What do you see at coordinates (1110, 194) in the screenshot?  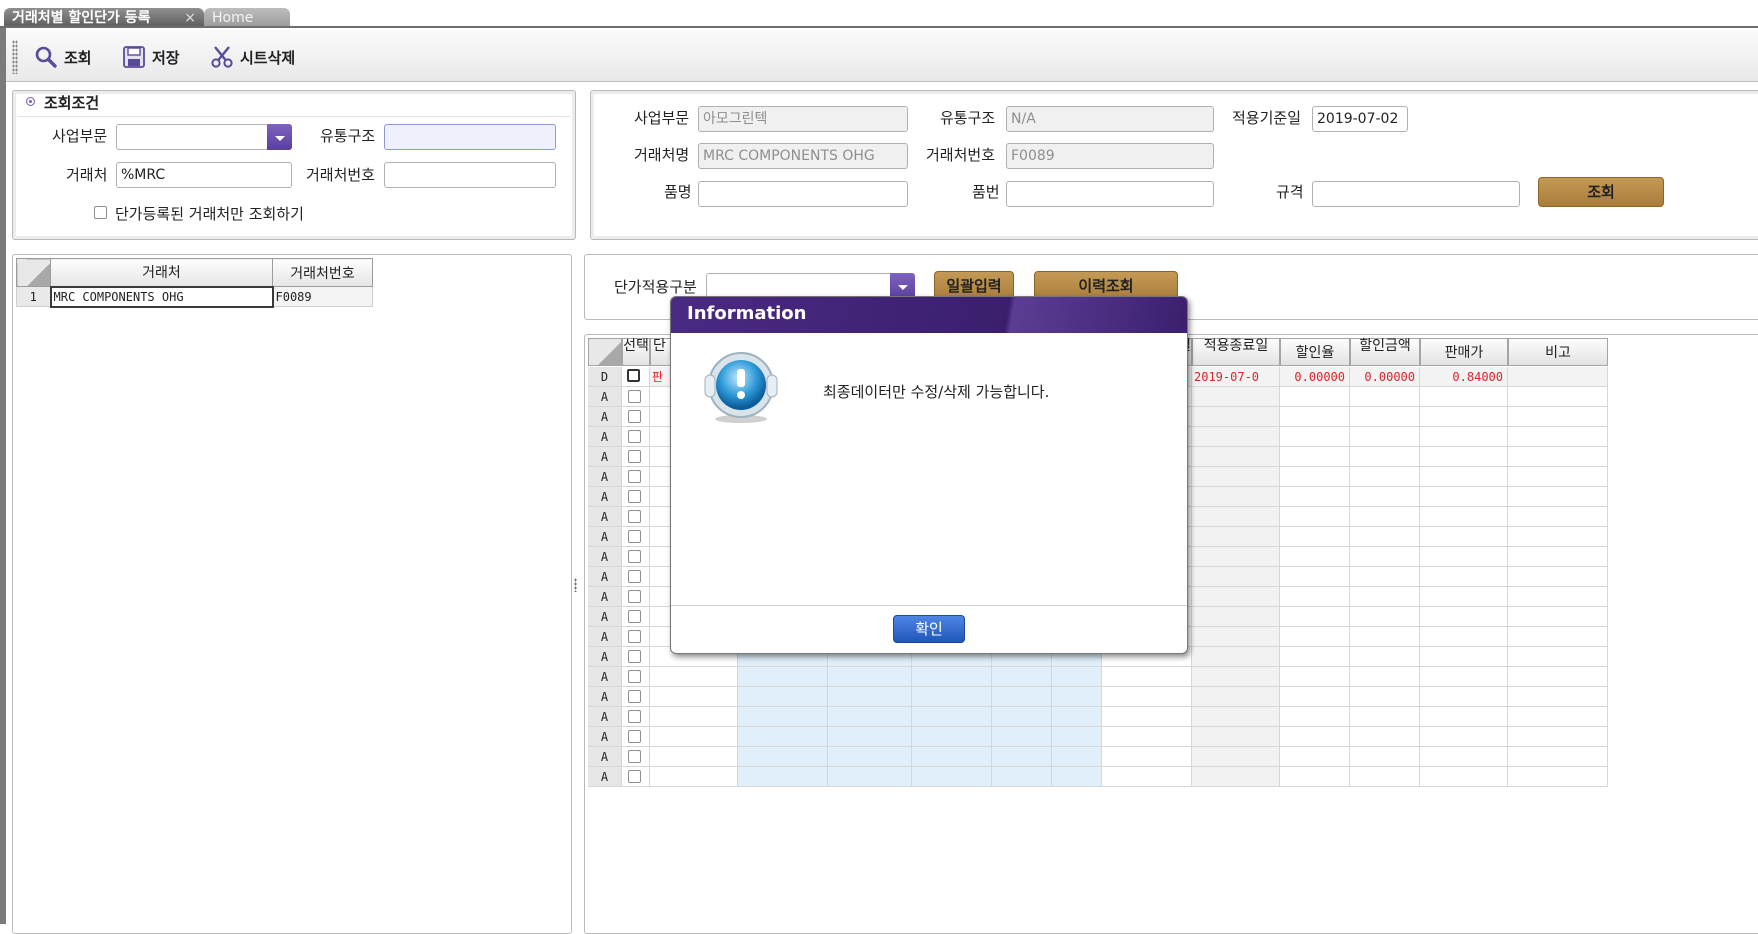 I see `item-no-input` at bounding box center [1110, 194].